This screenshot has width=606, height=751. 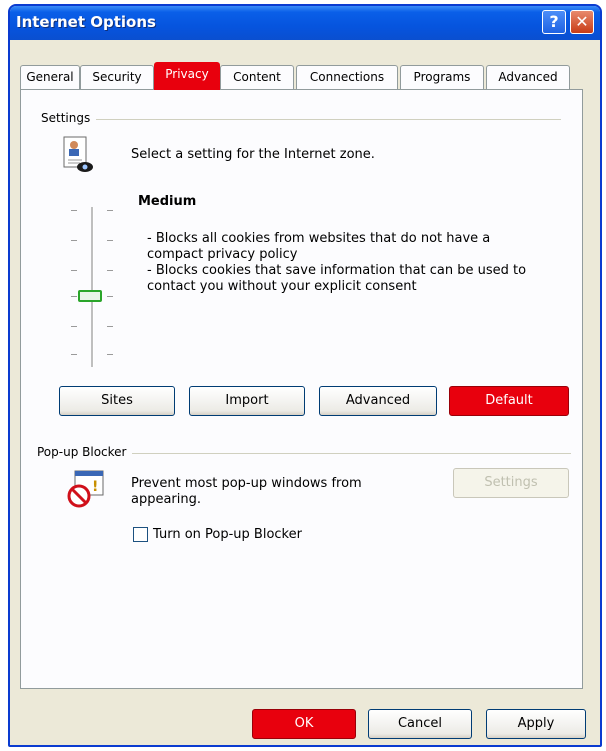 I want to click on popup-blocker-checkbox, so click(x=140, y=534).